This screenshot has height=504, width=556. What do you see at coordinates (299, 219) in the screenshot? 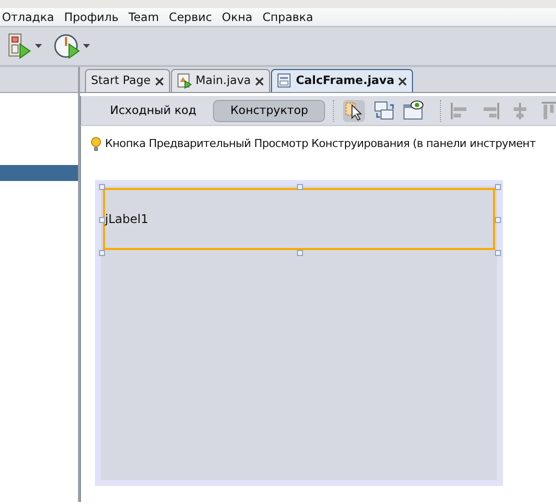
I see `label-component: jLabel1` at bounding box center [299, 219].